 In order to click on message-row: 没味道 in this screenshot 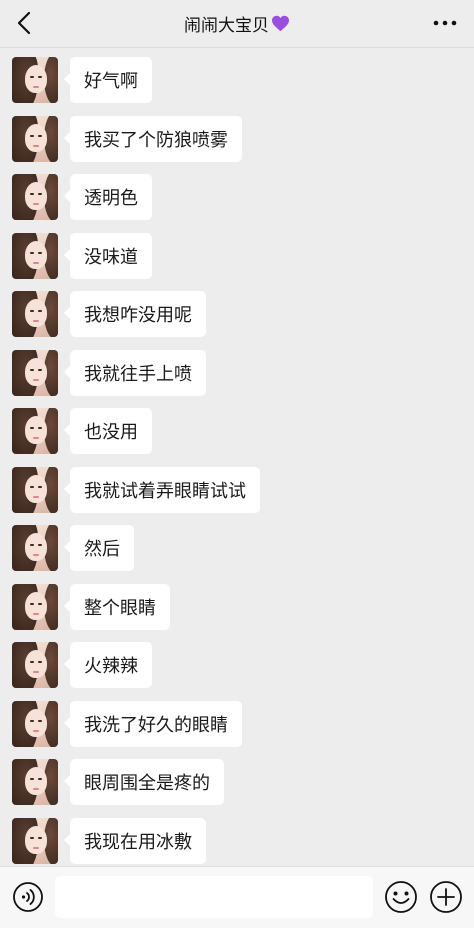, I will do `click(237, 251)`.